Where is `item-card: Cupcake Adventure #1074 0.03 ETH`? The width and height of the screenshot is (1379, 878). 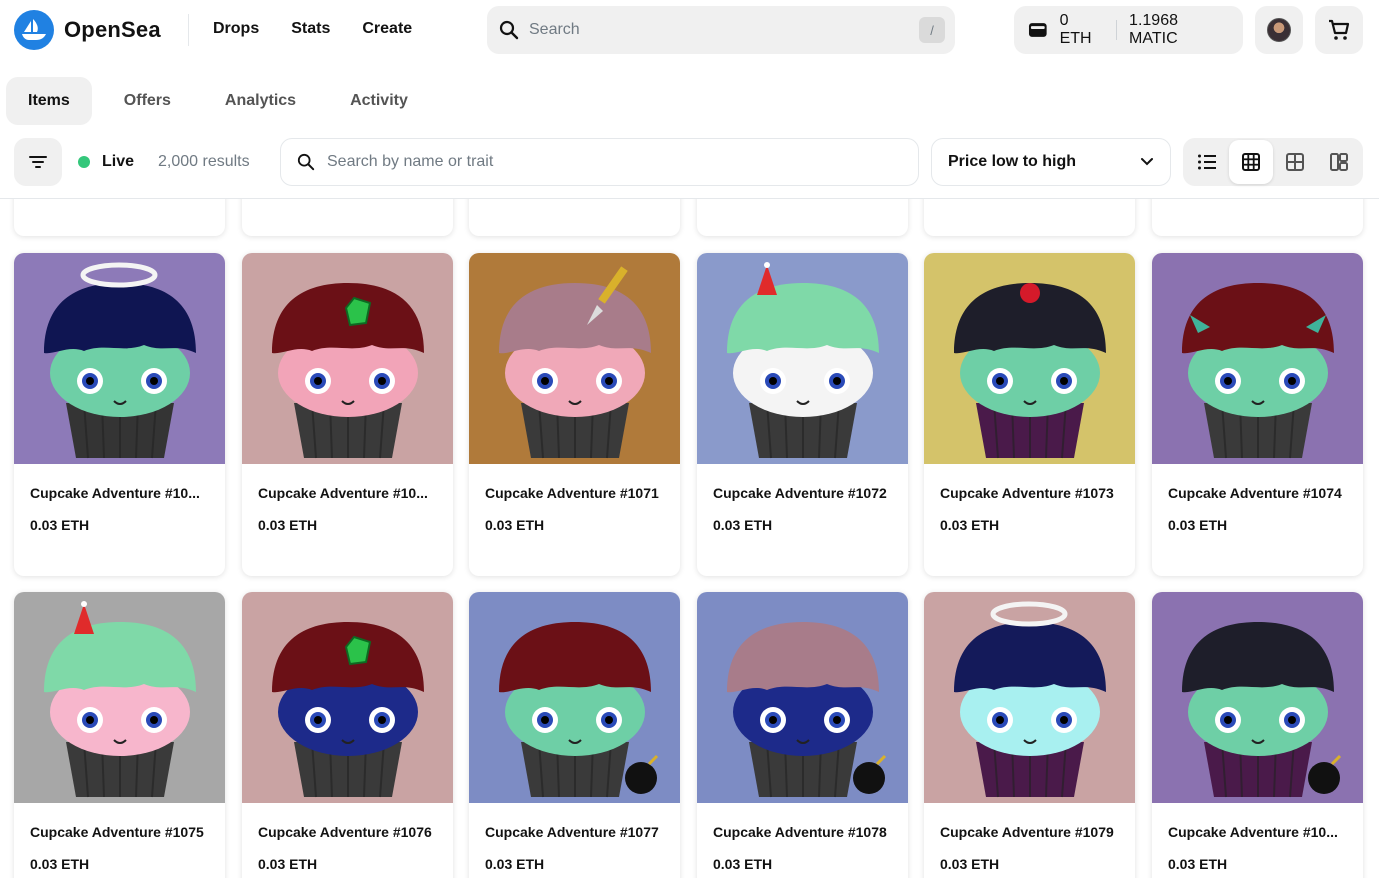 item-card: Cupcake Adventure #1074 0.03 ETH is located at coordinates (1257, 414).